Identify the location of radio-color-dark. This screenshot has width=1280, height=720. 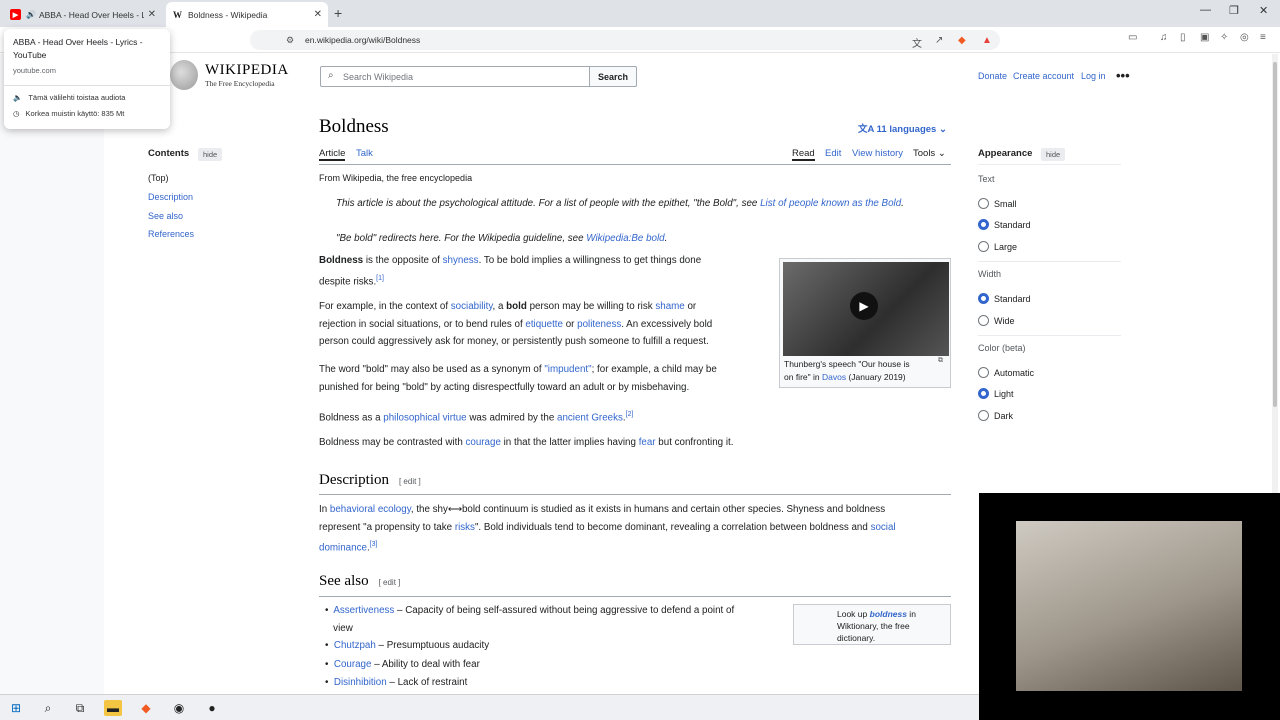
(983, 415).